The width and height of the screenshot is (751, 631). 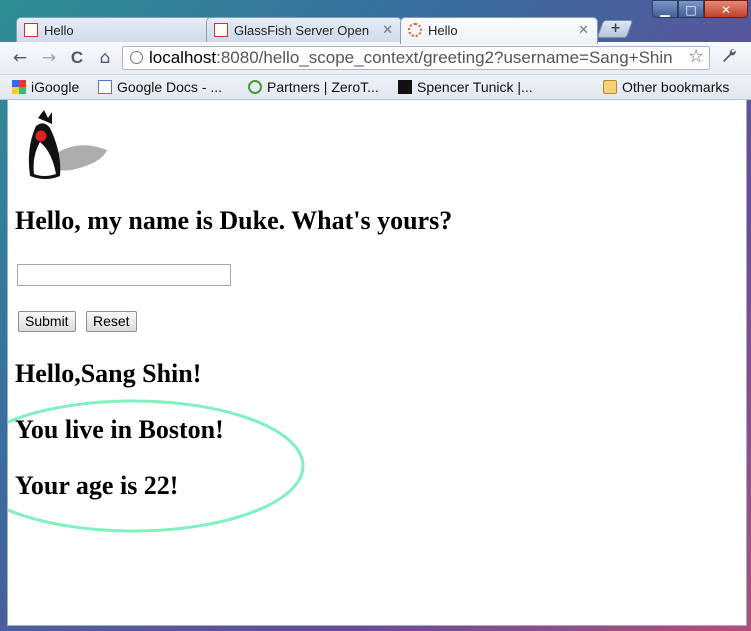 I want to click on page-prompt-heading: Hello, my name is Duke. What's yours?, so click(x=234, y=220).